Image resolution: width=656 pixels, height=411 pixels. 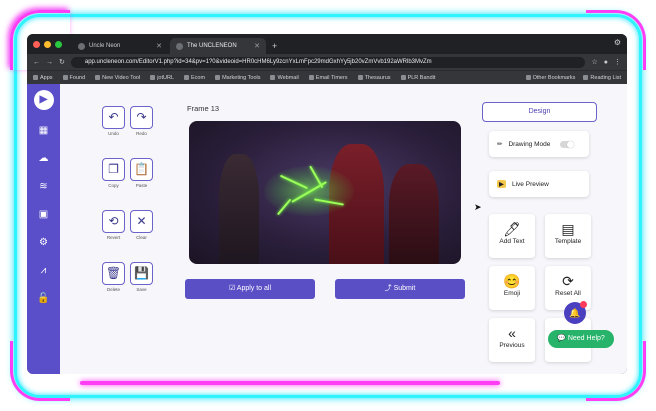 What do you see at coordinates (617, 62) in the screenshot?
I see `menu-icon: ⋮` at bounding box center [617, 62].